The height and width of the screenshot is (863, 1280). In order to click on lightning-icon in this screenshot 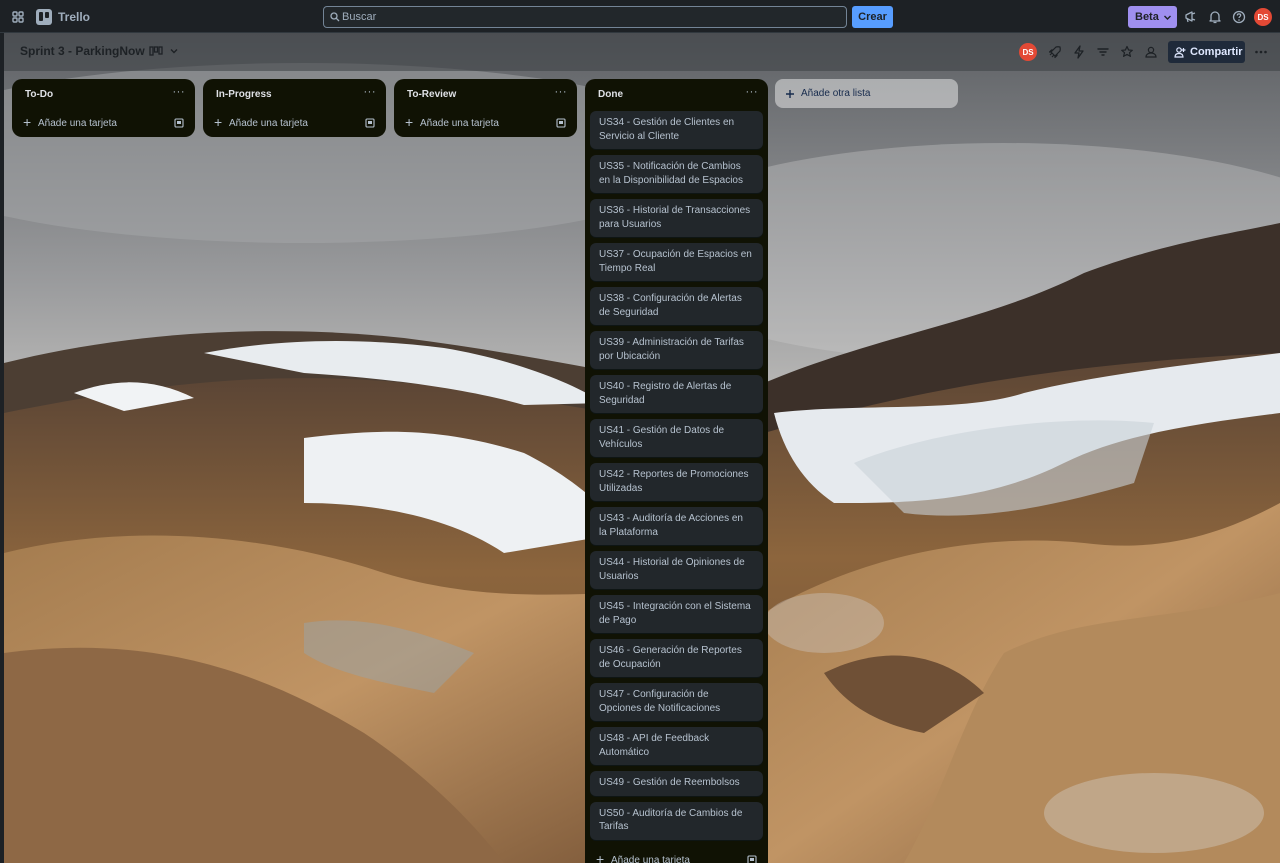, I will do `click(1079, 52)`.